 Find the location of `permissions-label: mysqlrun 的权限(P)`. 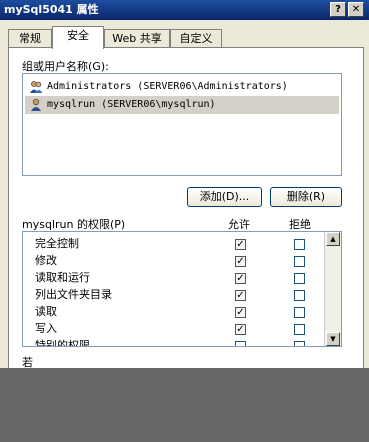

permissions-label: mysqlrun 的权限(P) is located at coordinates (74, 224).